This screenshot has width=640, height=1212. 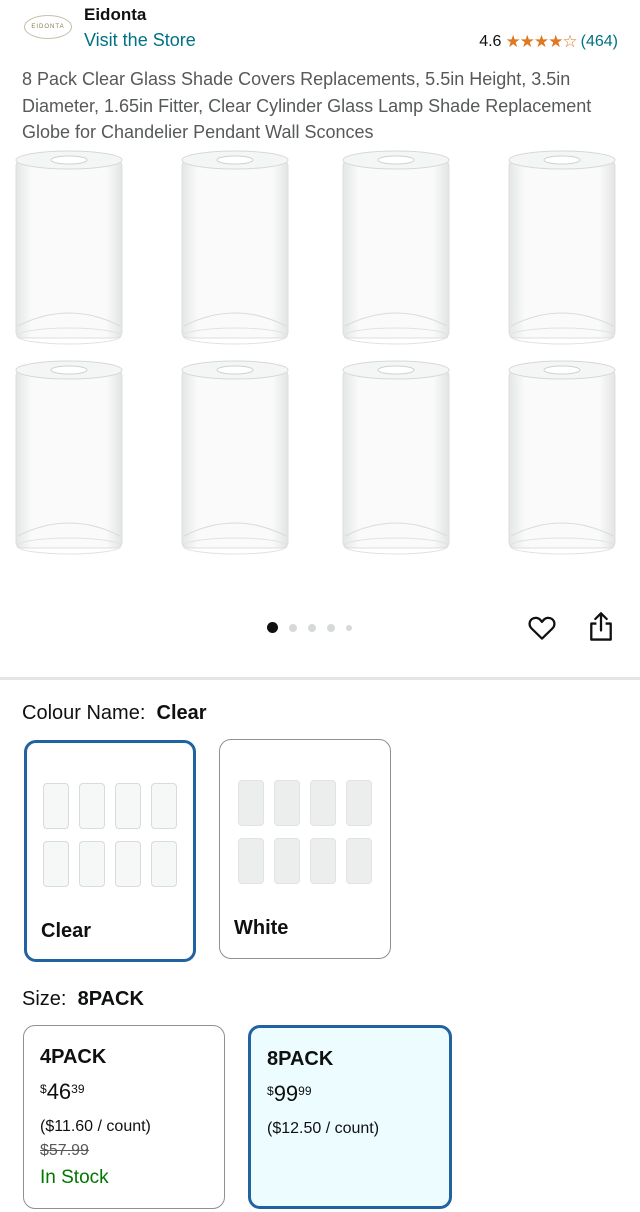 I want to click on rating-summary: 4.6 ★★★★☆ (464), so click(x=548, y=42).